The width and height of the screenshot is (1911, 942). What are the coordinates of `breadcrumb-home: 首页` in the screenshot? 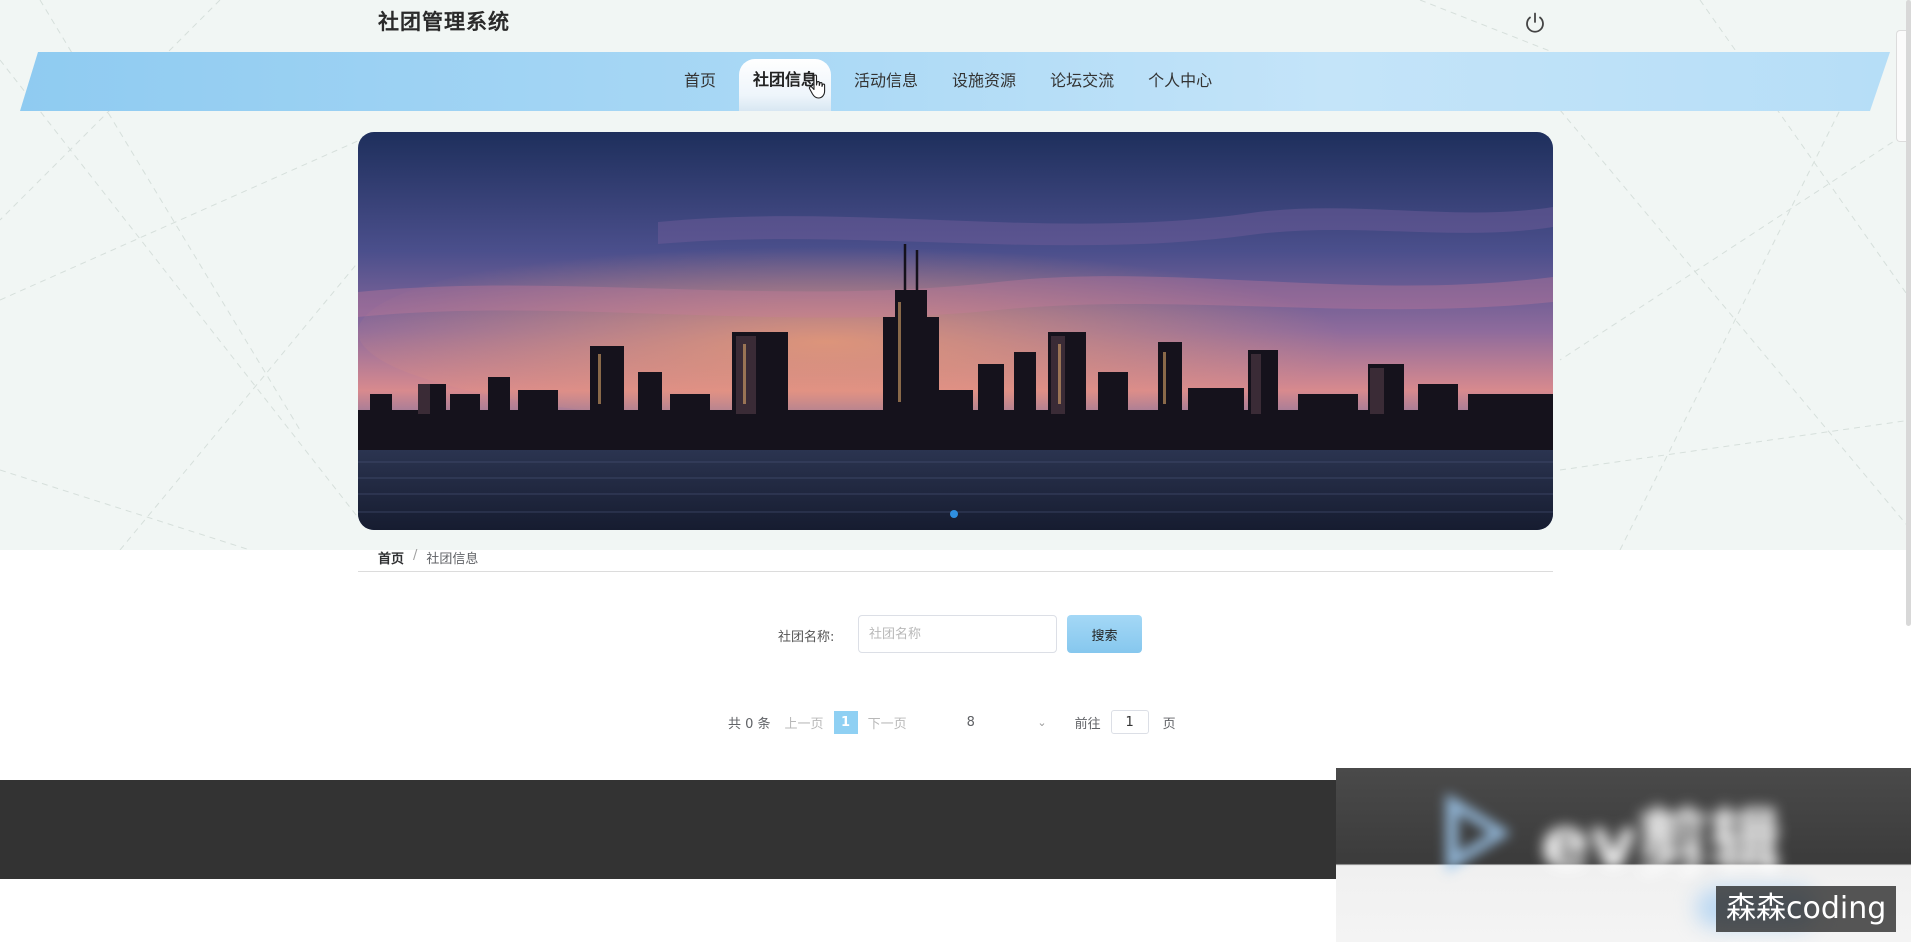 It's located at (391, 557).